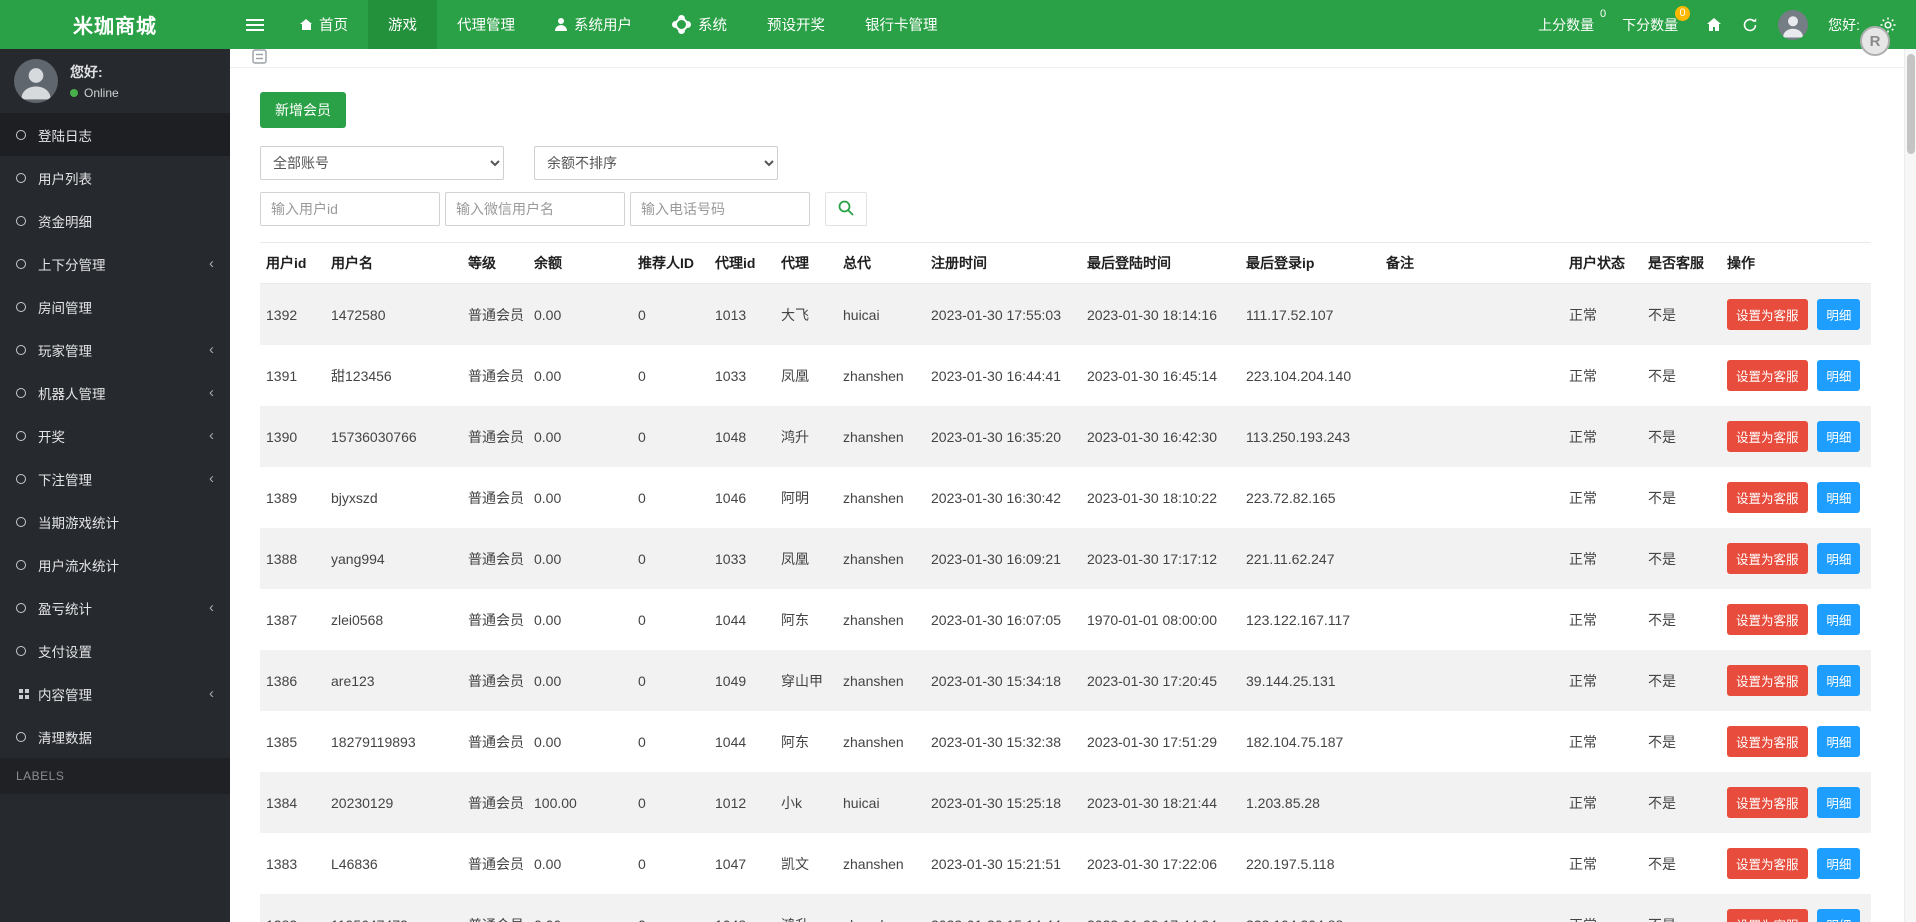 The width and height of the screenshot is (1916, 922). I want to click on sidebar-item: 上下分管理 ‹, so click(115, 263).